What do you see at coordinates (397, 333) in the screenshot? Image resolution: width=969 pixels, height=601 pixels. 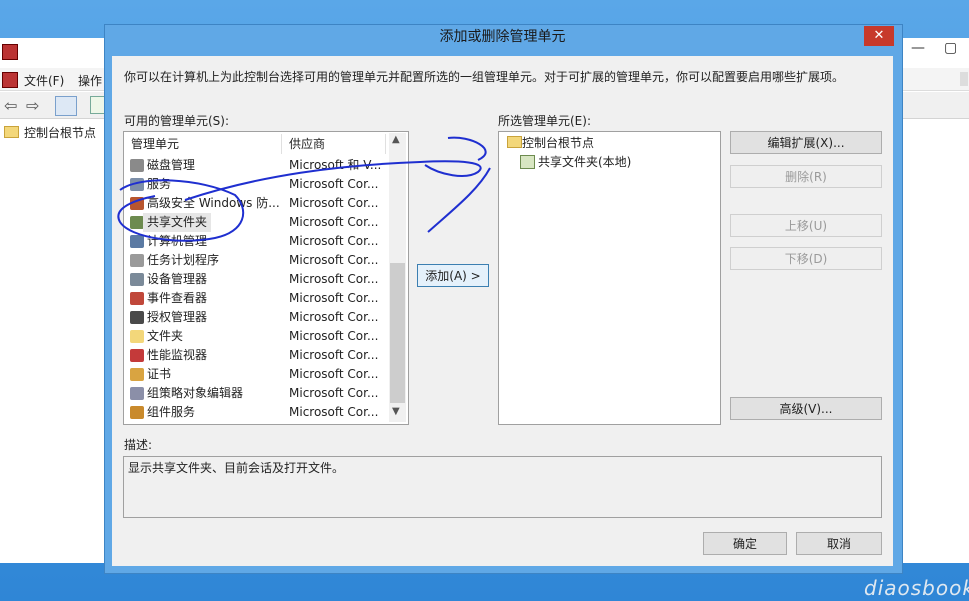 I see `scrollbar-thumb` at bounding box center [397, 333].